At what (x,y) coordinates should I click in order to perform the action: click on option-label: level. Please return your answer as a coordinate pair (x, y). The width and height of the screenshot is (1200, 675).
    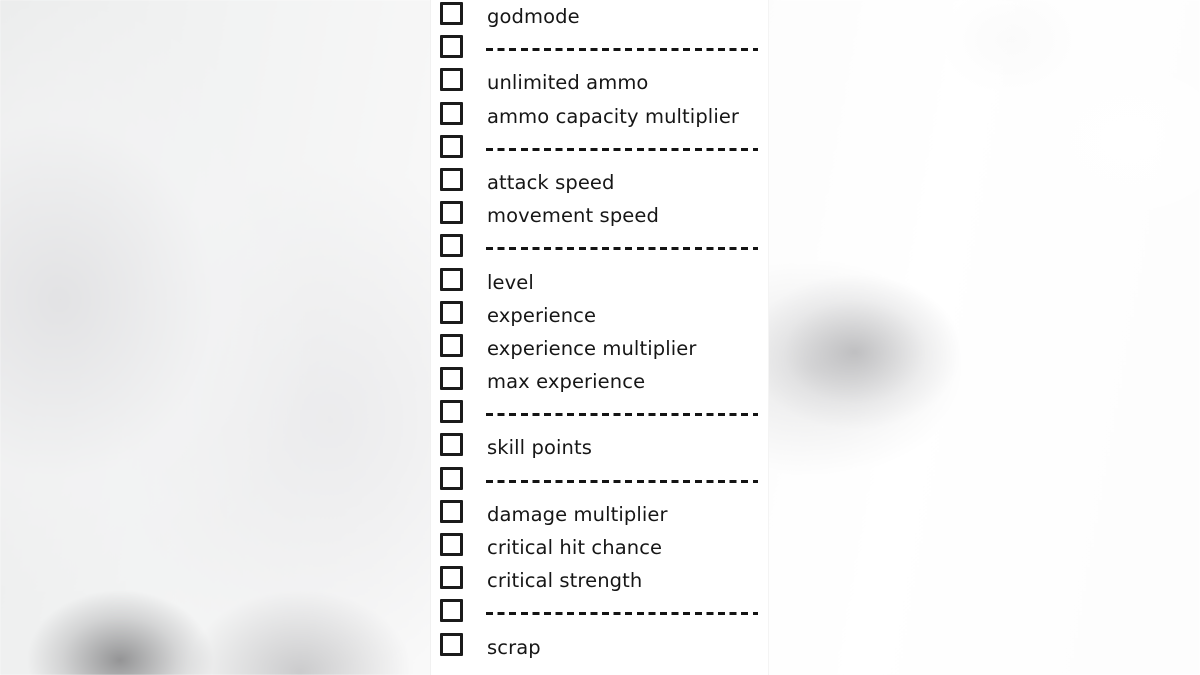
    Looking at the image, I should click on (510, 282).